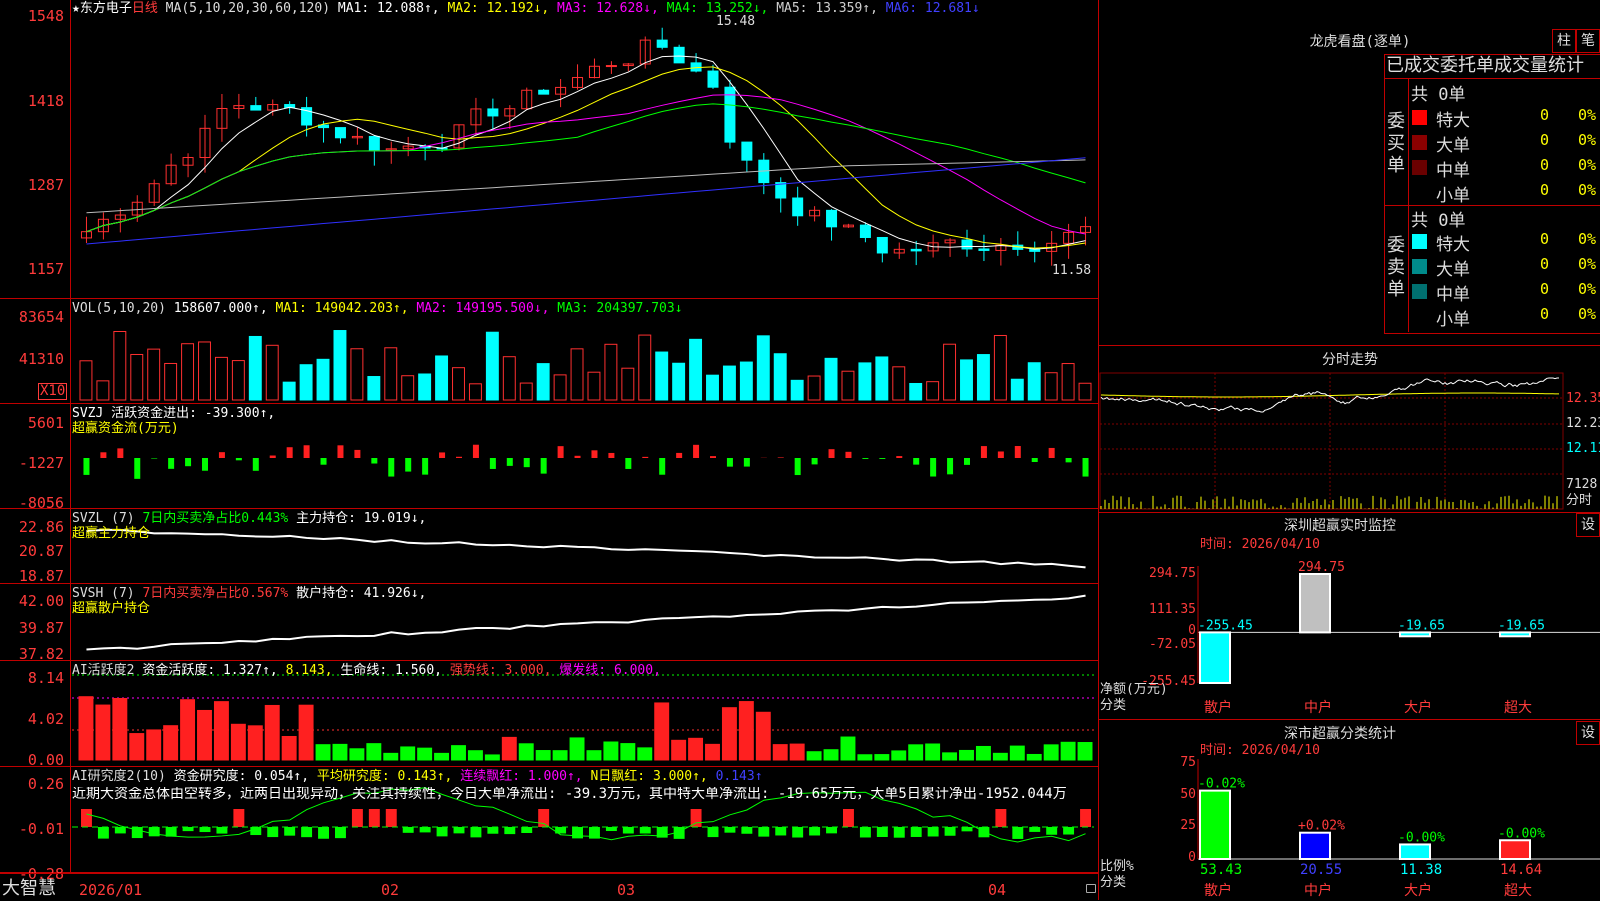 This screenshot has height=901, width=1600. What do you see at coordinates (145, 8) in the screenshot?
I see `period-label: 日线` at bounding box center [145, 8].